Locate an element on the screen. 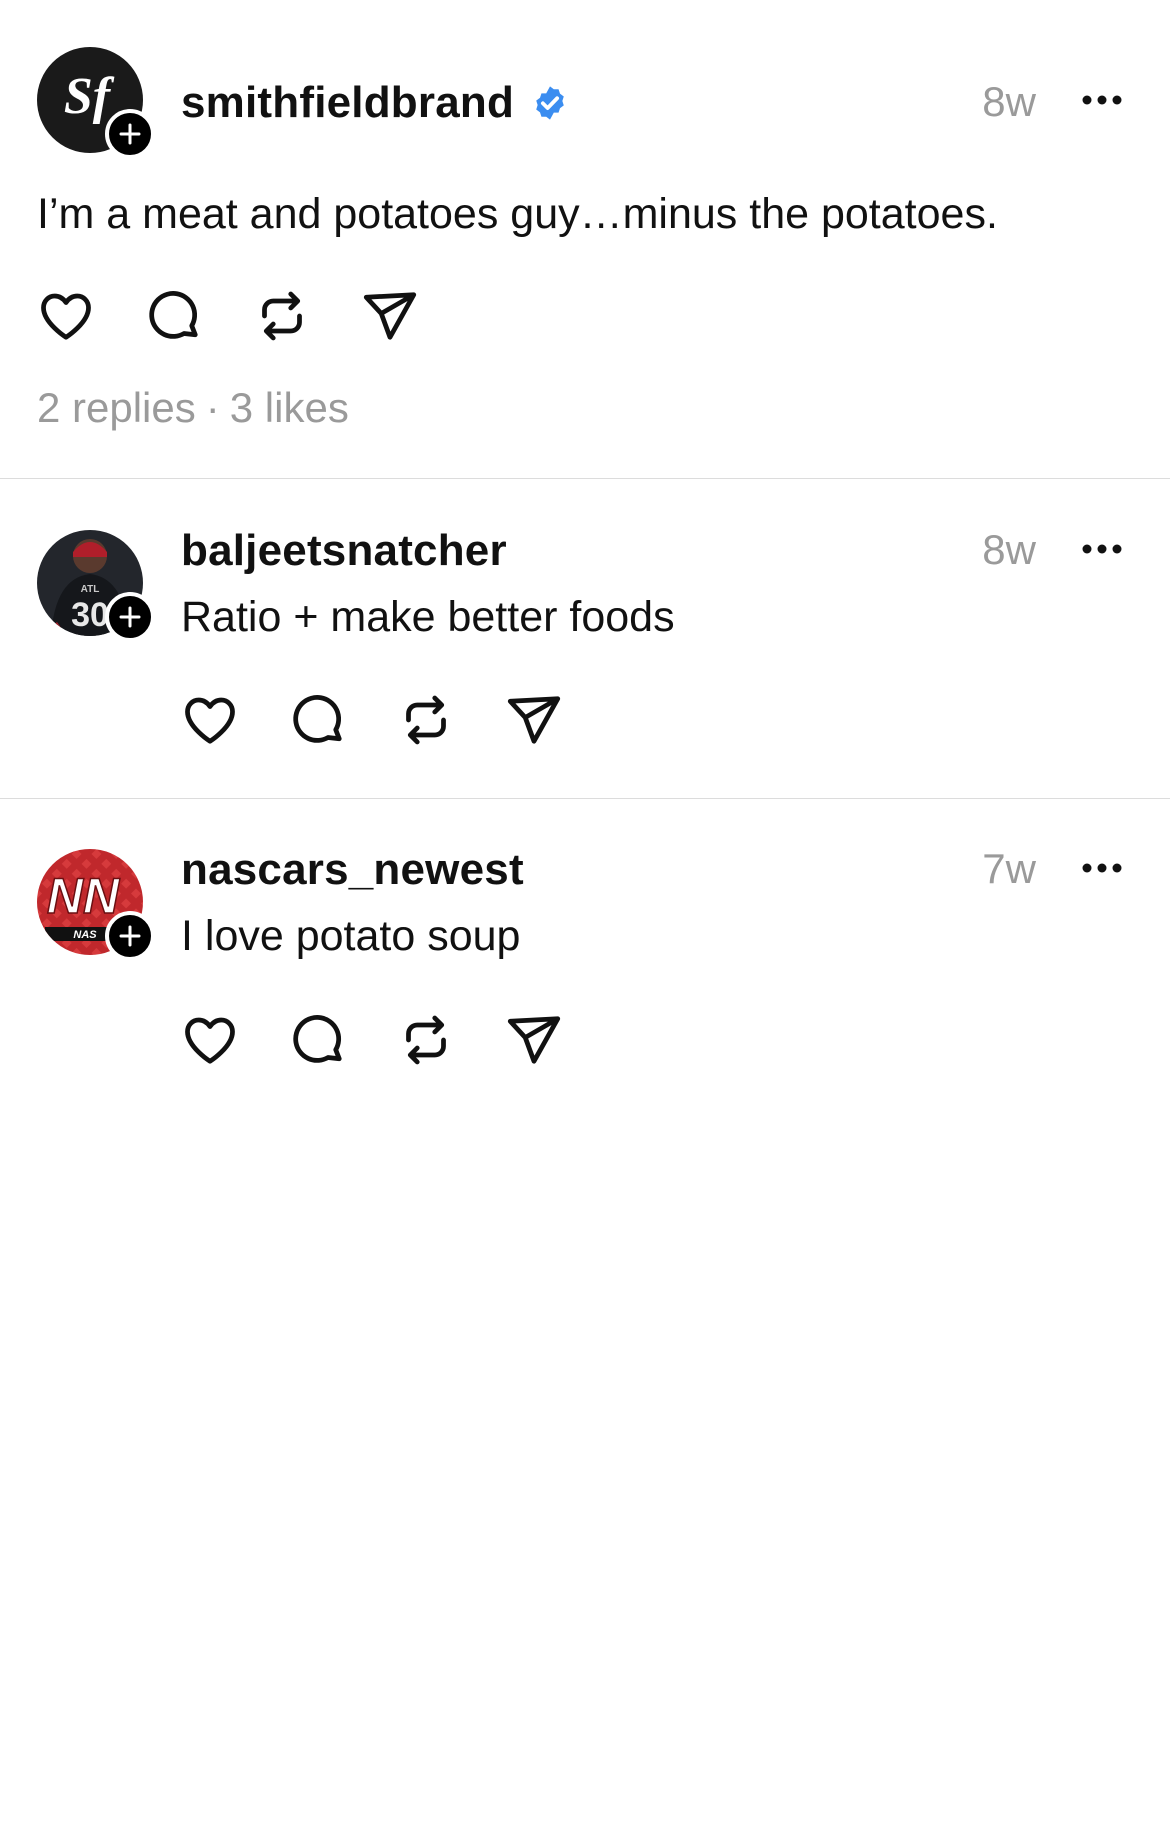  svg-text: ATL is located at coordinates (90, 589).